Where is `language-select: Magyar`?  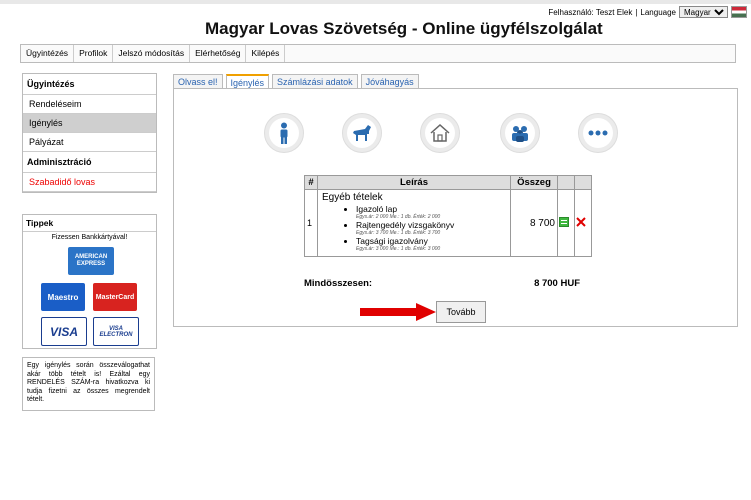
language-select: Magyar is located at coordinates (703, 12).